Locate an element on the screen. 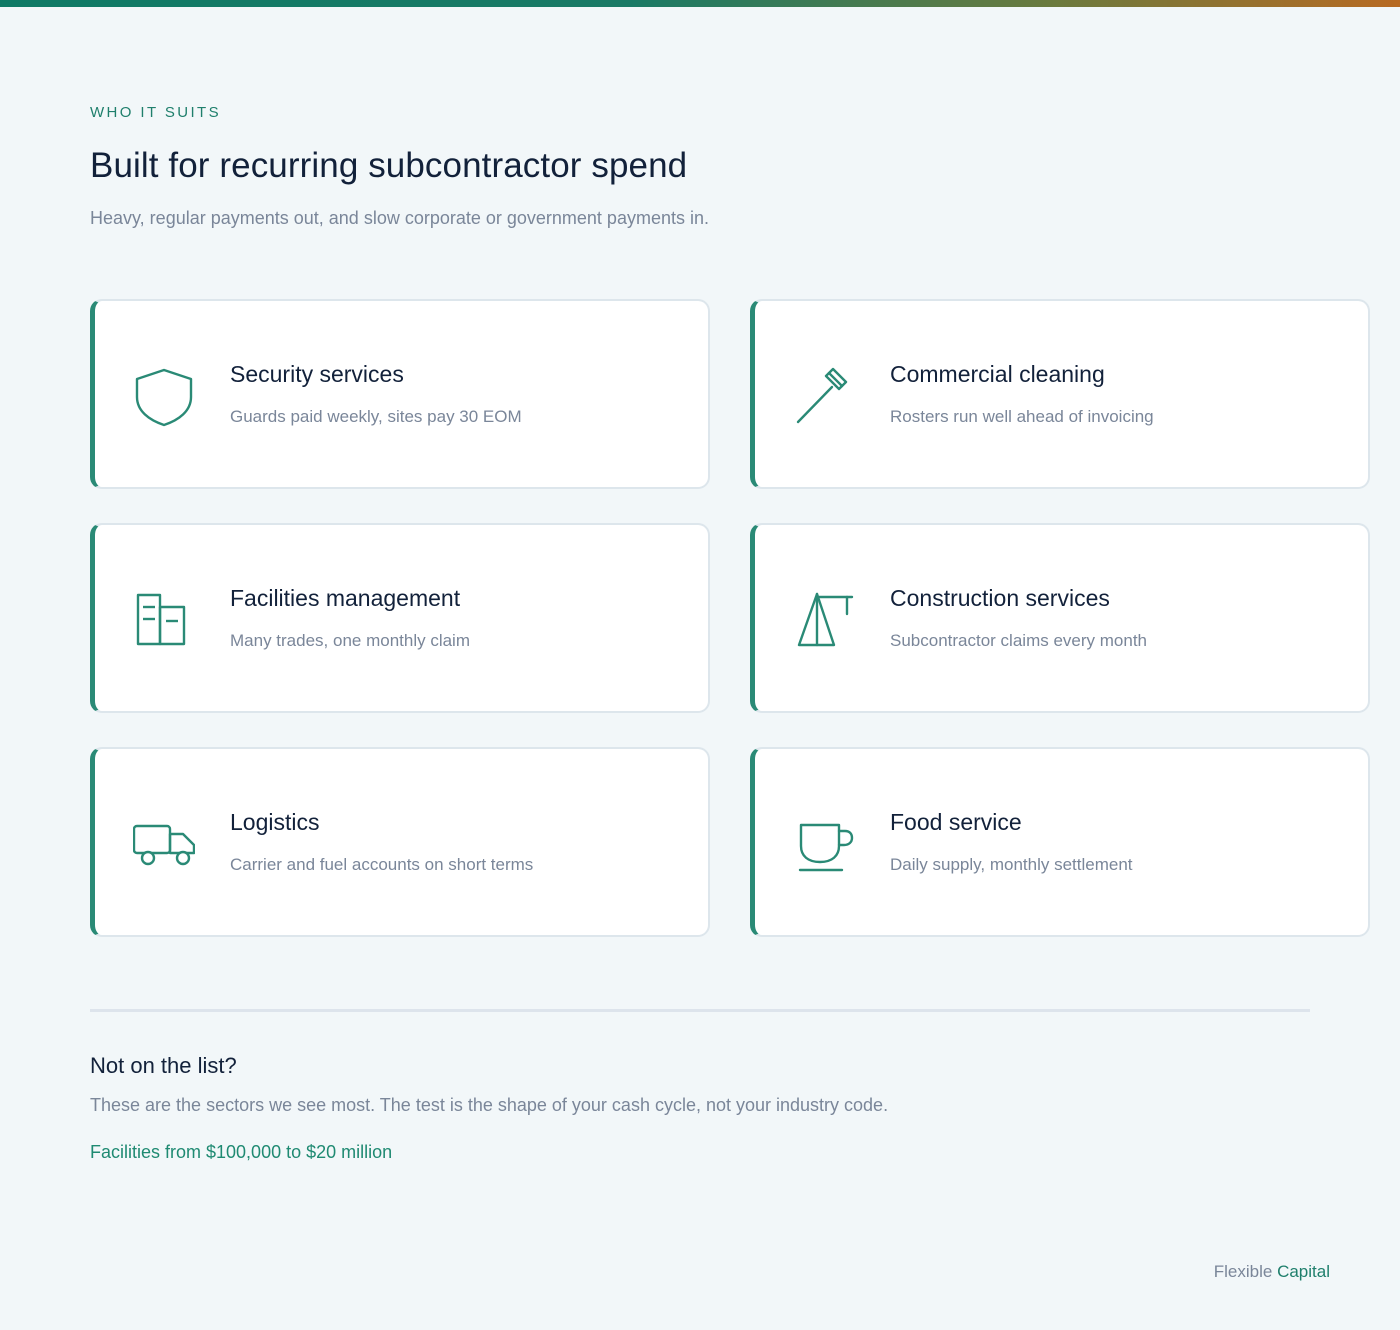 Image resolution: width=1400 pixels, height=1330 pixels. brand-name-part2: Capital is located at coordinates (1303, 1271).